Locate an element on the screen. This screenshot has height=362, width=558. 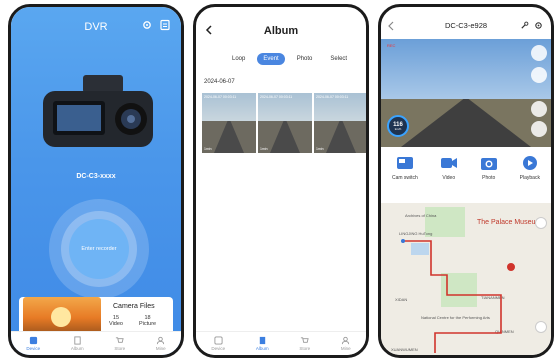
route-path is located at coordinates (458, 296).